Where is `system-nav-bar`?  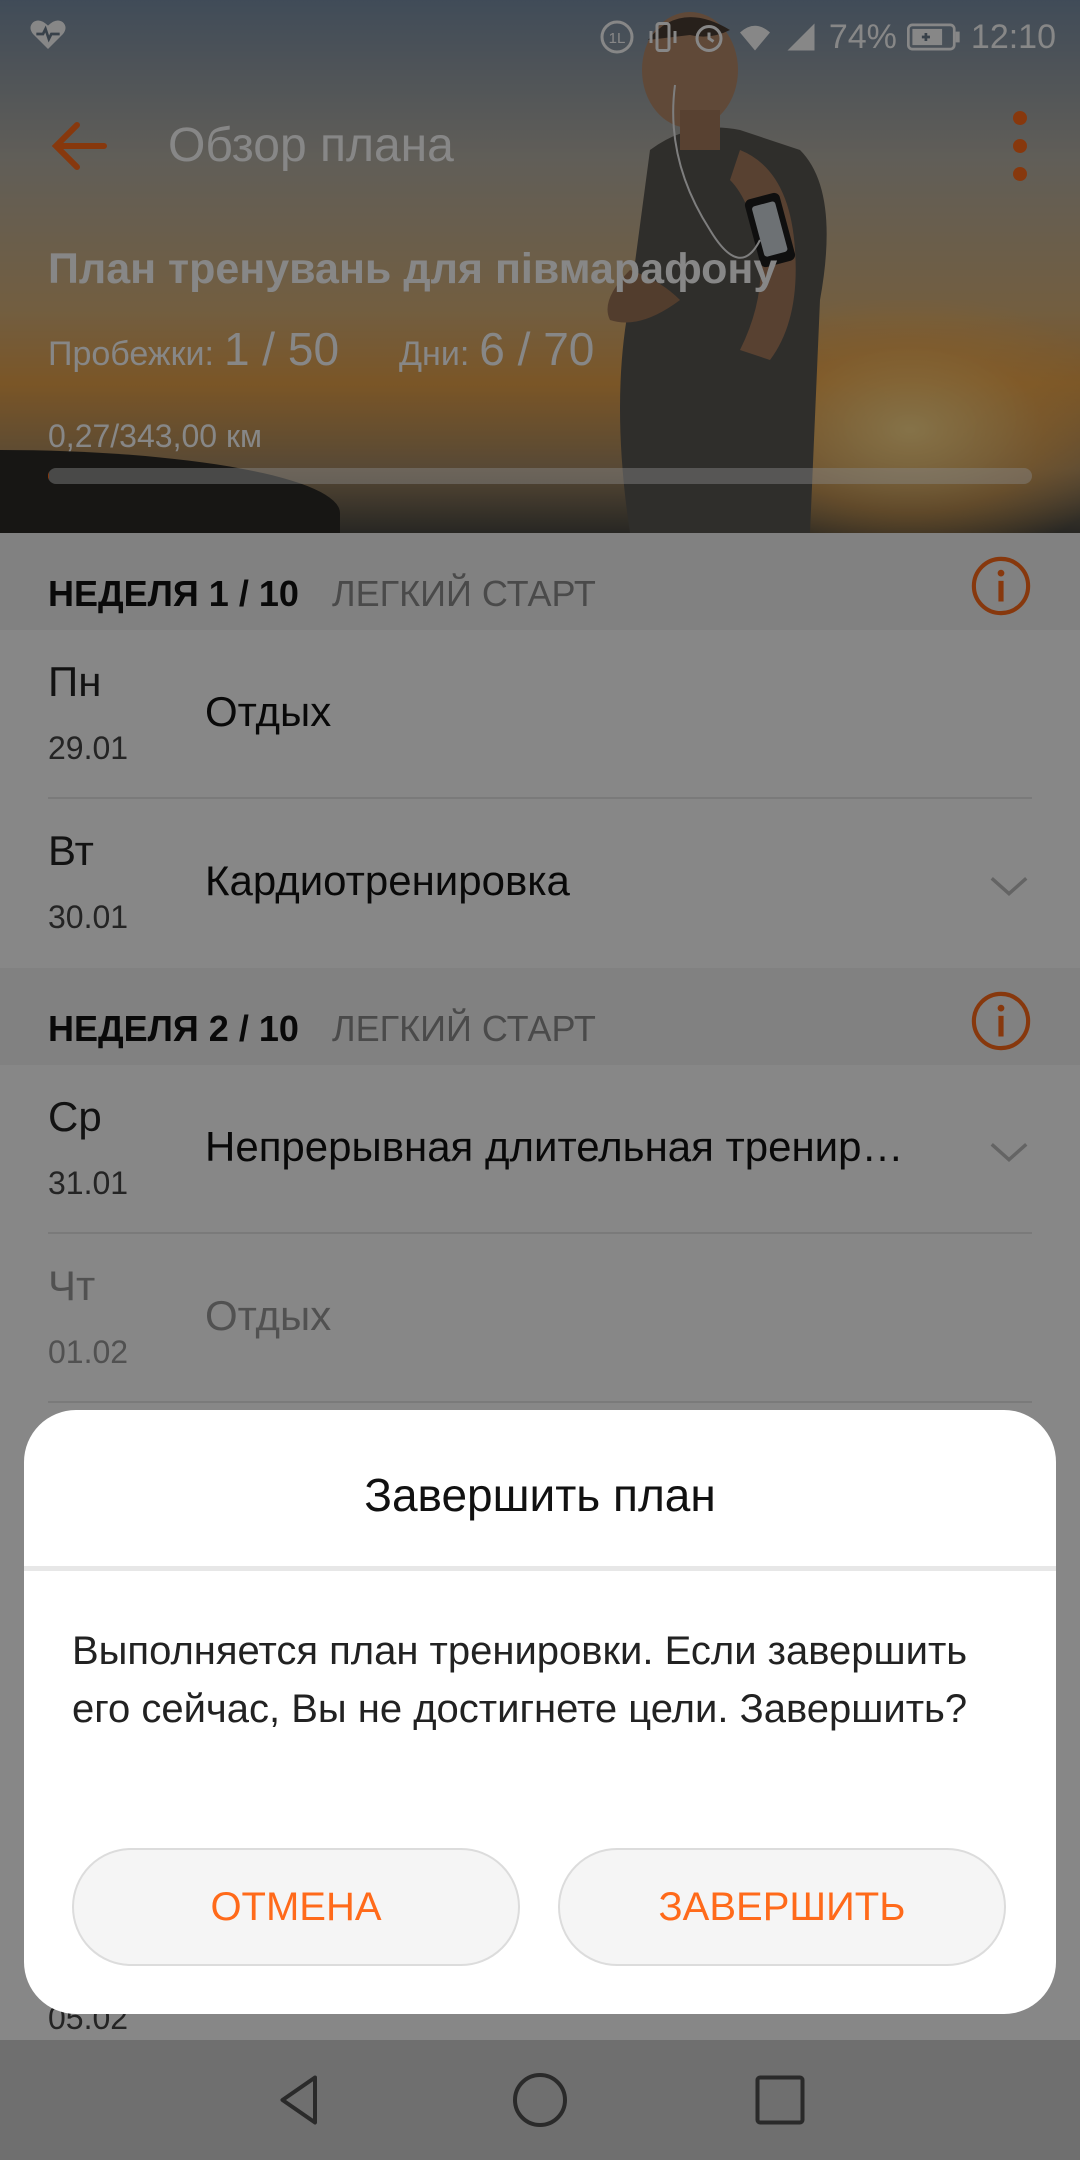
system-nav-bar is located at coordinates (540, 2100).